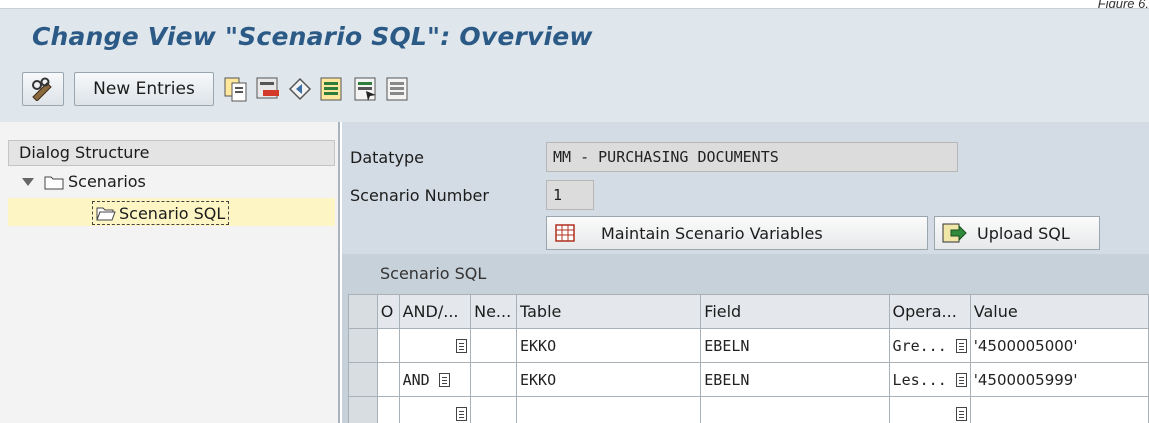 The image size is (1149, 423). I want to click on page-title: Change View "Scenario SQL": Overview, so click(312, 36).